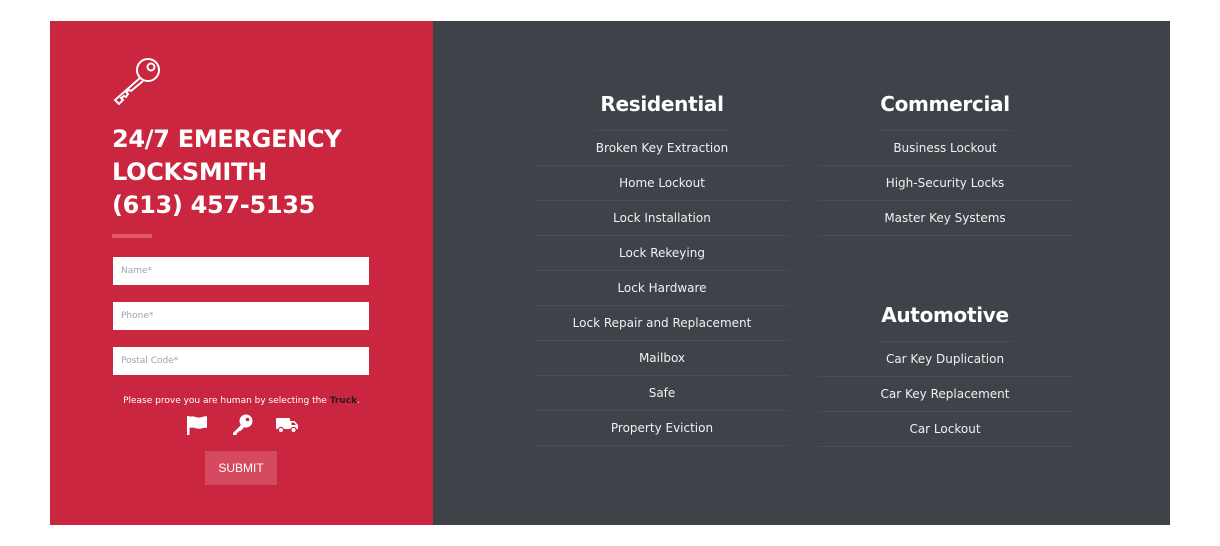  What do you see at coordinates (214, 205) in the screenshot?
I see `phone-number: (613) 457-5135` at bounding box center [214, 205].